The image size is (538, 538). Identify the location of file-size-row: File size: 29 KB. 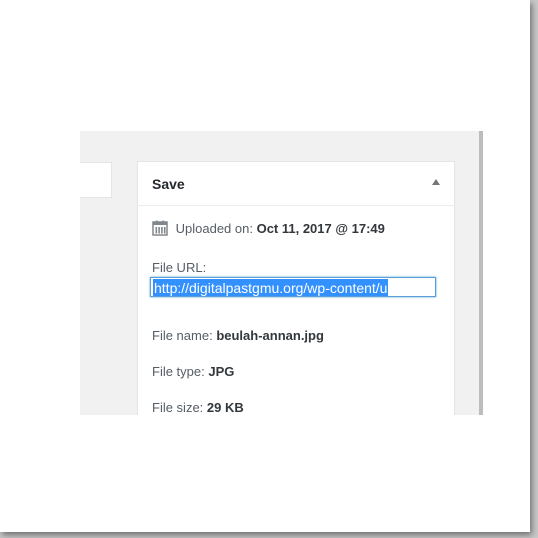
(198, 407).